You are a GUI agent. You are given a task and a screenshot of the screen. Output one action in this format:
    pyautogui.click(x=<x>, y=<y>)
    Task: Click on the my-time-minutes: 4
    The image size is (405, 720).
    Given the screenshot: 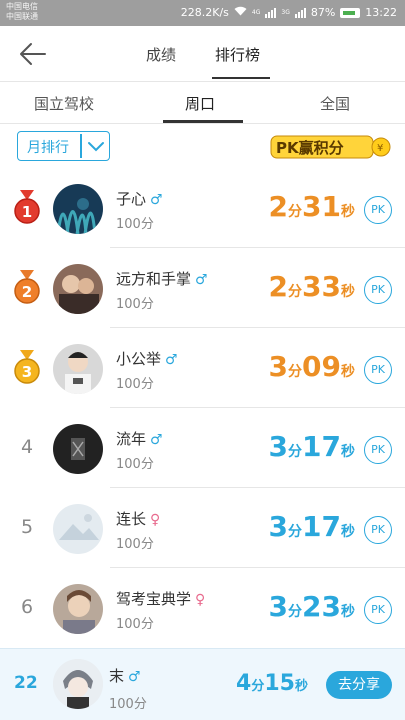 What is the action you would take?
    pyautogui.click(x=244, y=683)
    